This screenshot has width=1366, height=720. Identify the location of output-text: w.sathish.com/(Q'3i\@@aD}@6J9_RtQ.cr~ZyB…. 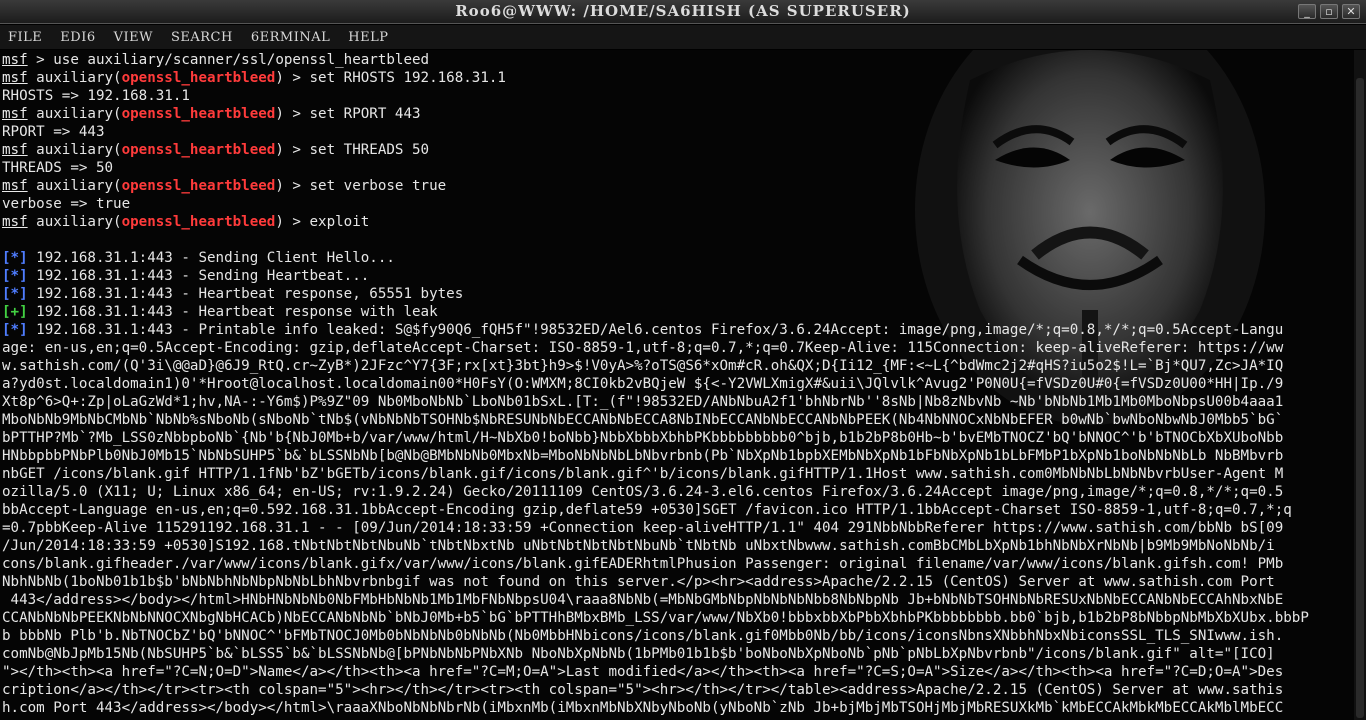
(643, 366).